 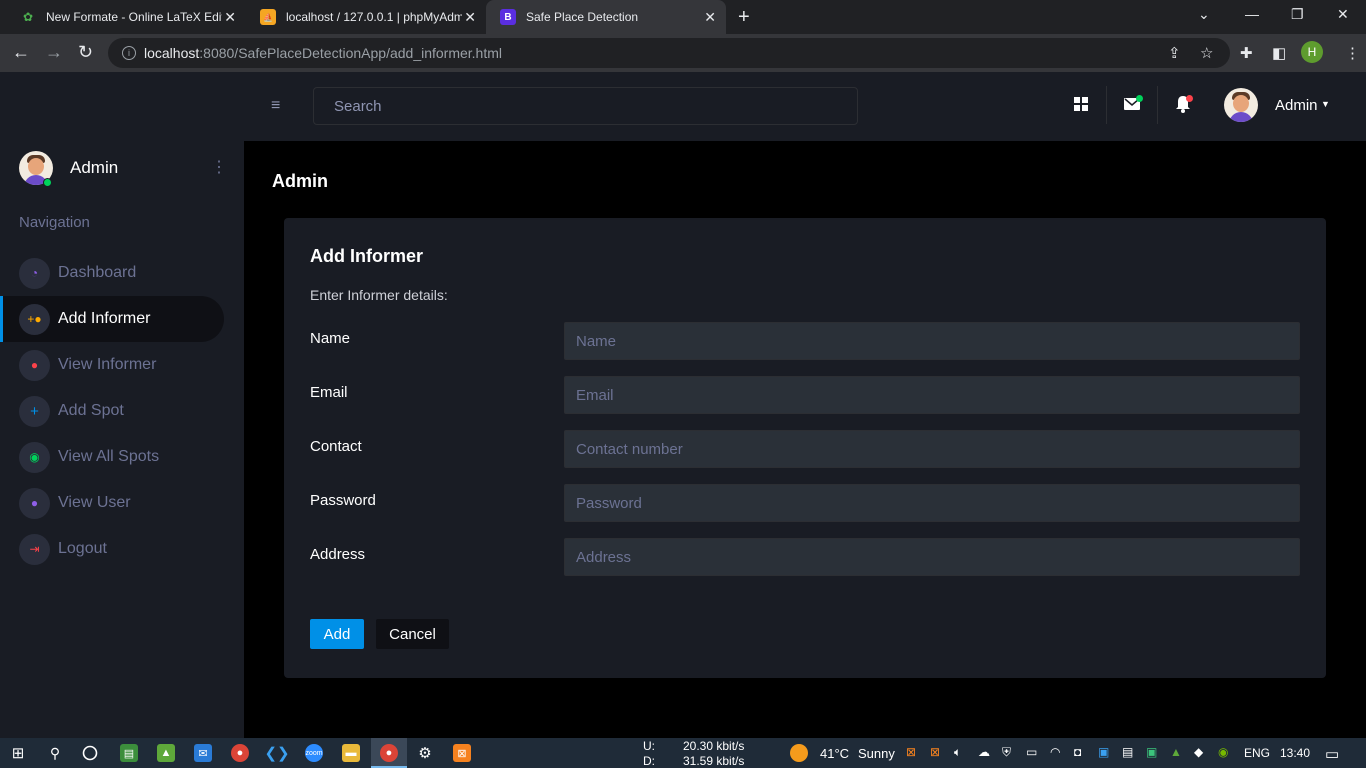 What do you see at coordinates (268, 17) in the screenshot?
I see `phpmyadmin-icon: ⛵` at bounding box center [268, 17].